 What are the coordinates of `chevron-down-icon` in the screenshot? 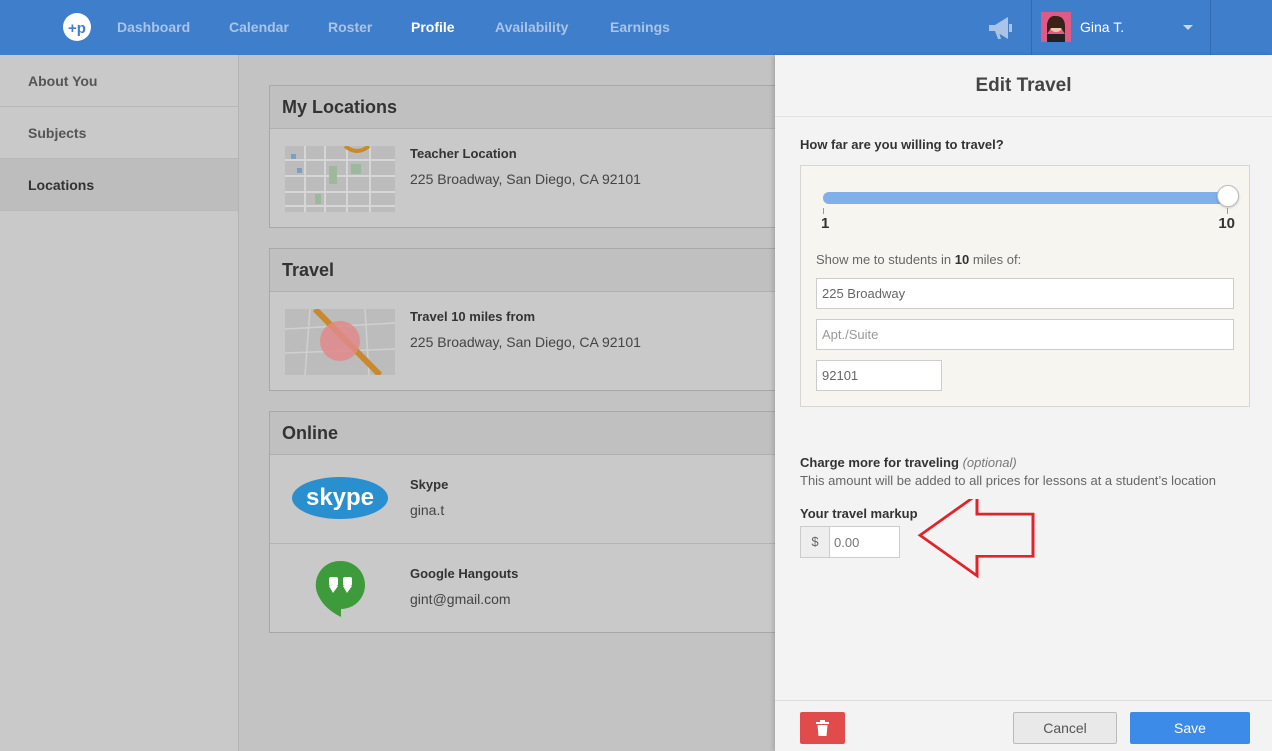 It's located at (1188, 27).